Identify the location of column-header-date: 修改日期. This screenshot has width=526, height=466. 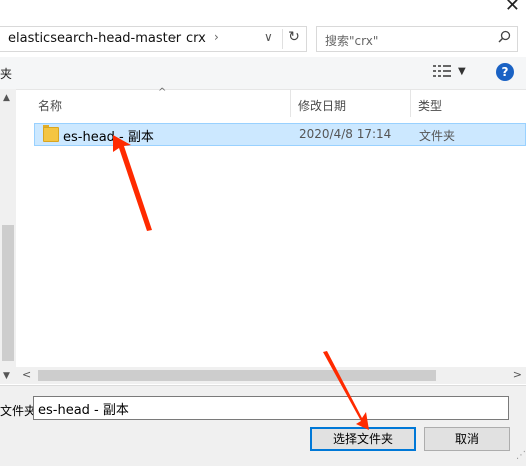
(322, 105).